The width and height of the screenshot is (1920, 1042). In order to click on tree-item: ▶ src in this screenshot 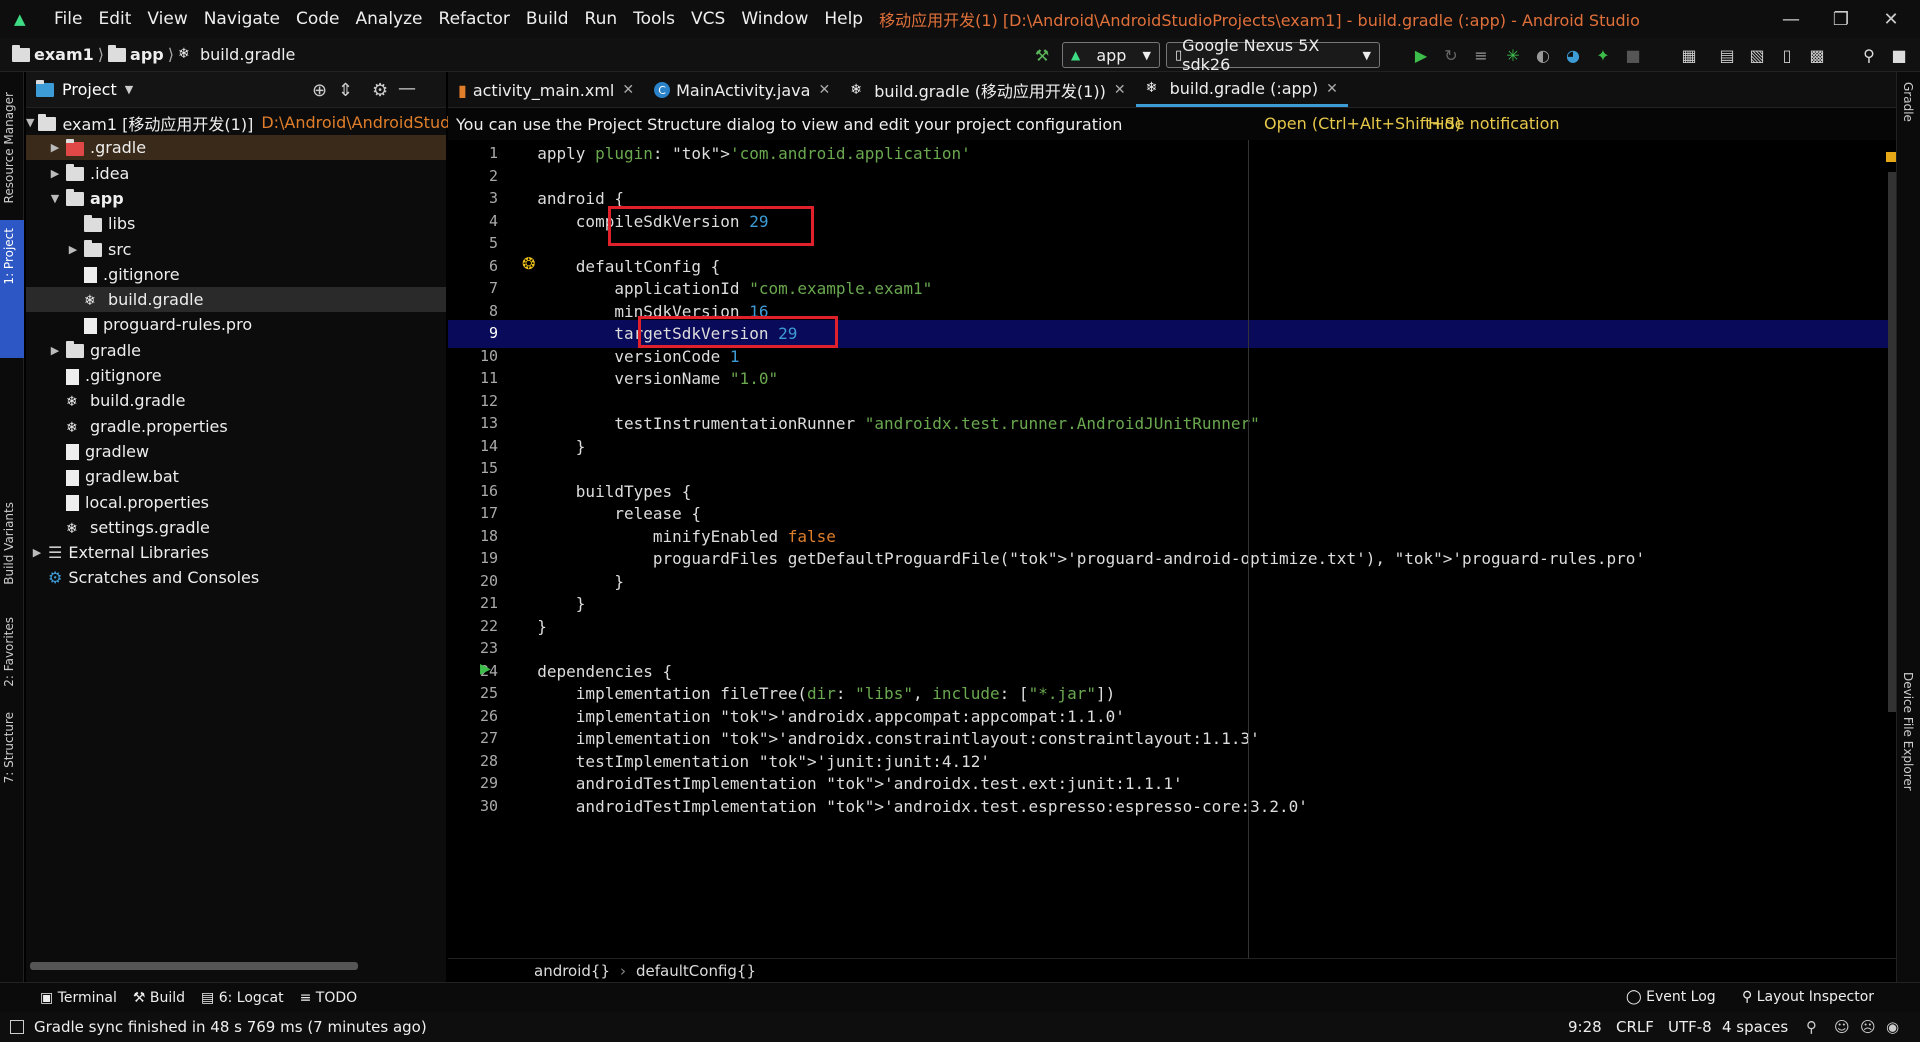, I will do `click(236, 249)`.